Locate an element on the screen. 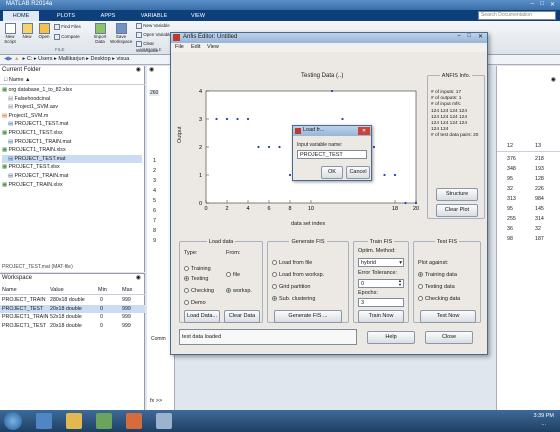  list-item: ▤ Project1_SVM.m is located at coordinates (72, 116).